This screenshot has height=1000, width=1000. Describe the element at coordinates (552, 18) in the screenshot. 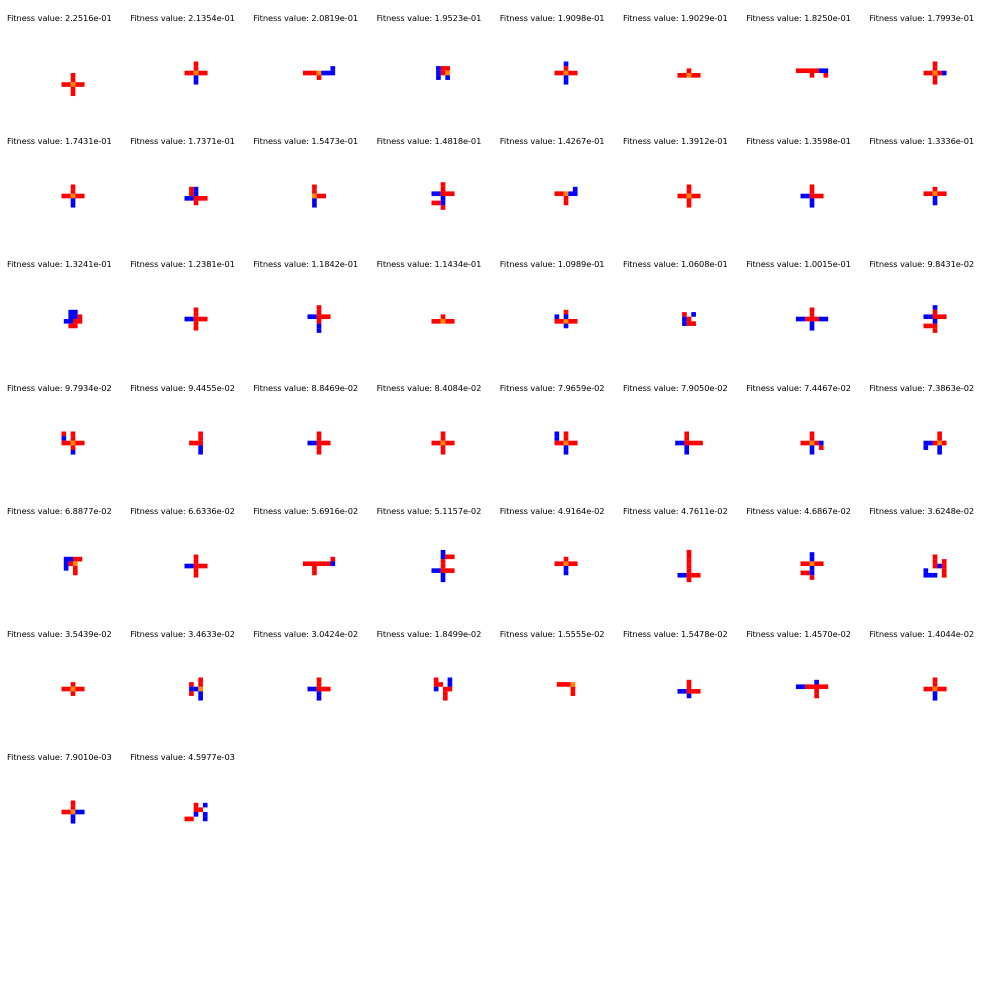

I see `fitness-label: Fitness value: 1.9098e-01` at that location.